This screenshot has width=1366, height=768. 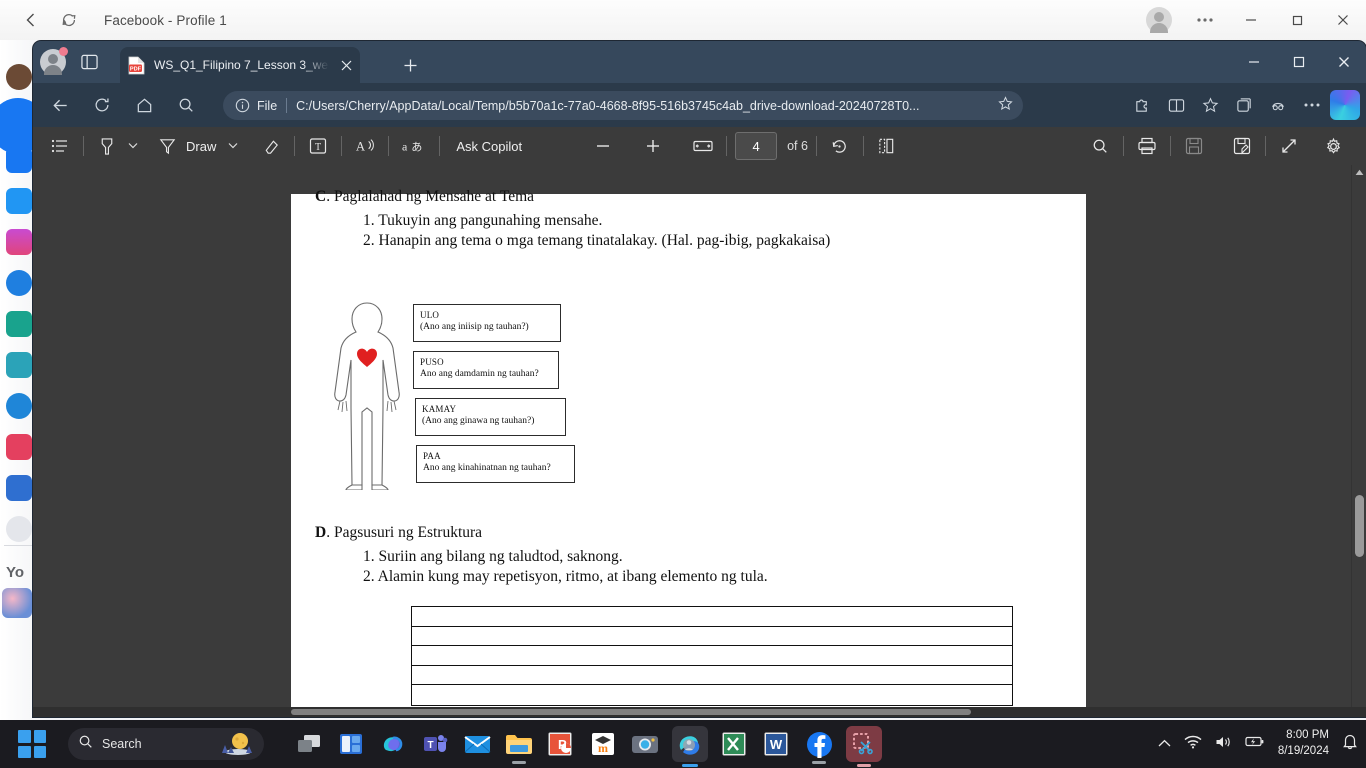 What do you see at coordinates (19, 488) in the screenshot?
I see `ads-manager-icon` at bounding box center [19, 488].